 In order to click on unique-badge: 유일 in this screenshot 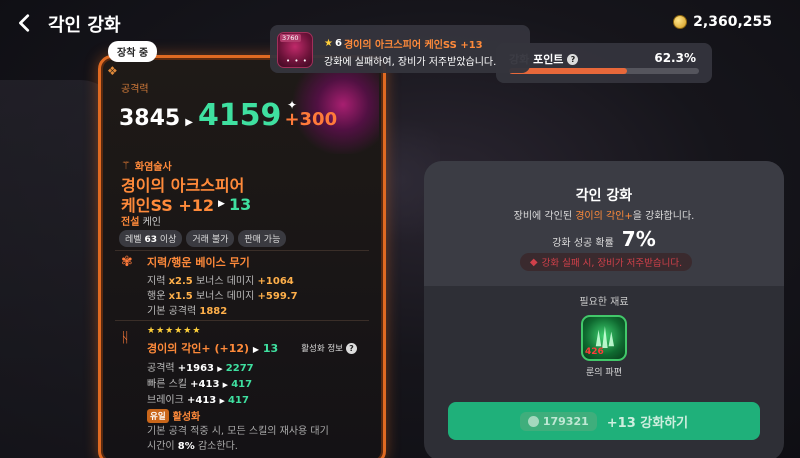, I will do `click(158, 415)`.